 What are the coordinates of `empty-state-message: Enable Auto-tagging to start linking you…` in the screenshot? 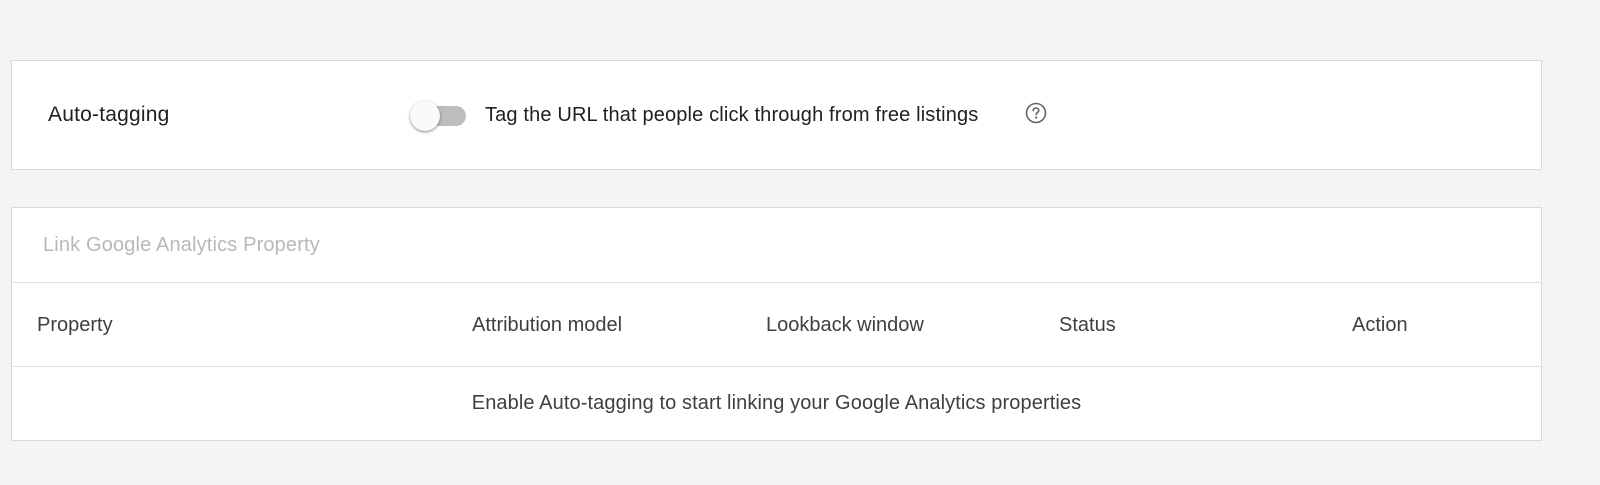 It's located at (776, 403).